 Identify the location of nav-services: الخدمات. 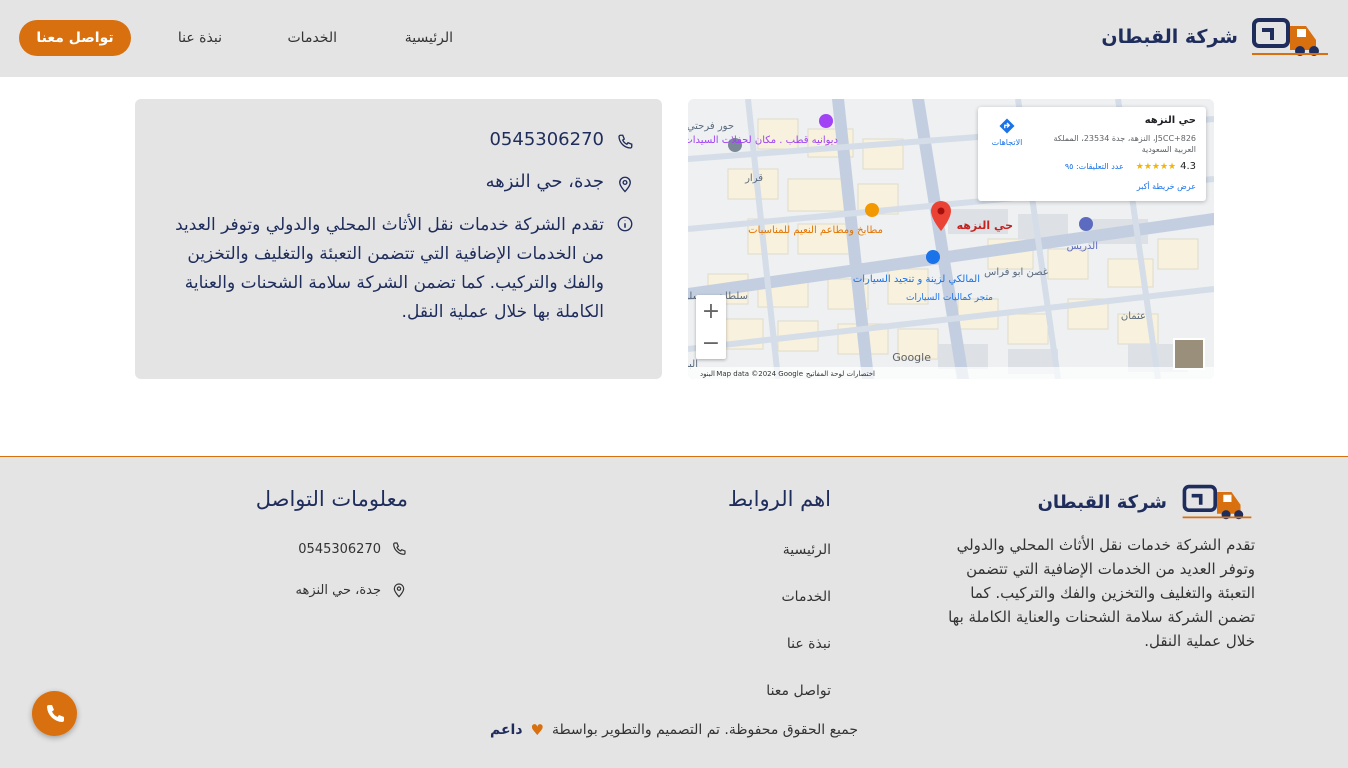
(313, 38).